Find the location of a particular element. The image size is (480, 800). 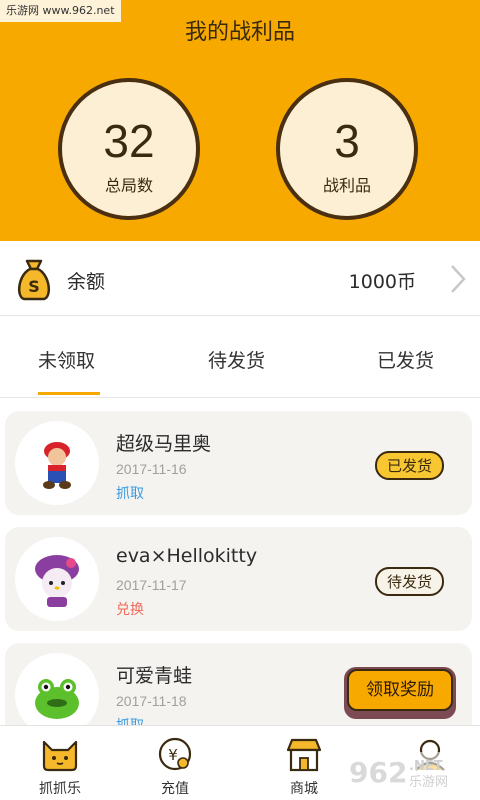

tab-bar: 未领取 待发货 已发货 is located at coordinates (240, 357).